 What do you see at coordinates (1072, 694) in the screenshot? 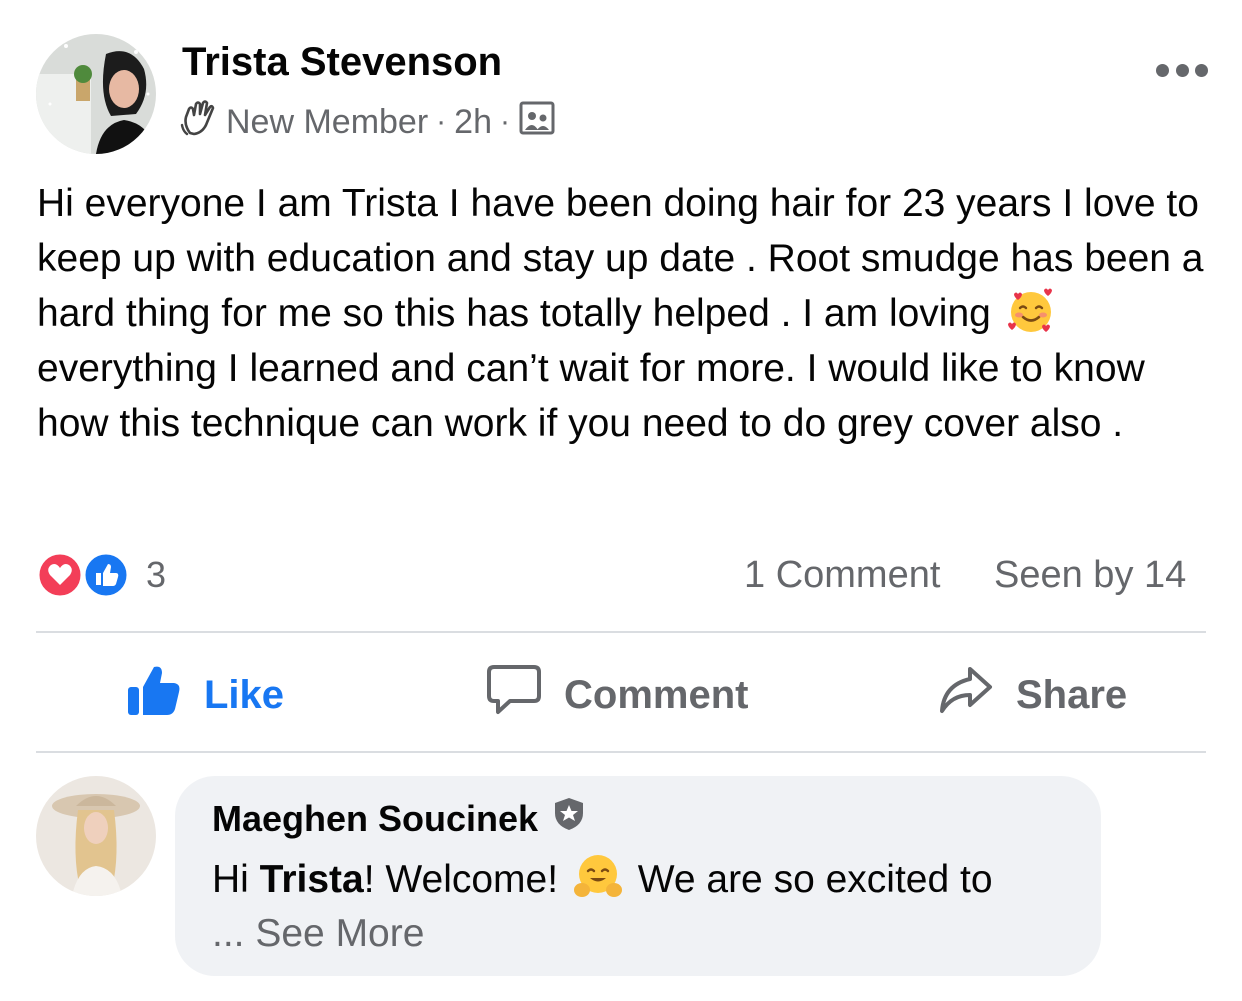
I see `share-label: Share` at bounding box center [1072, 694].